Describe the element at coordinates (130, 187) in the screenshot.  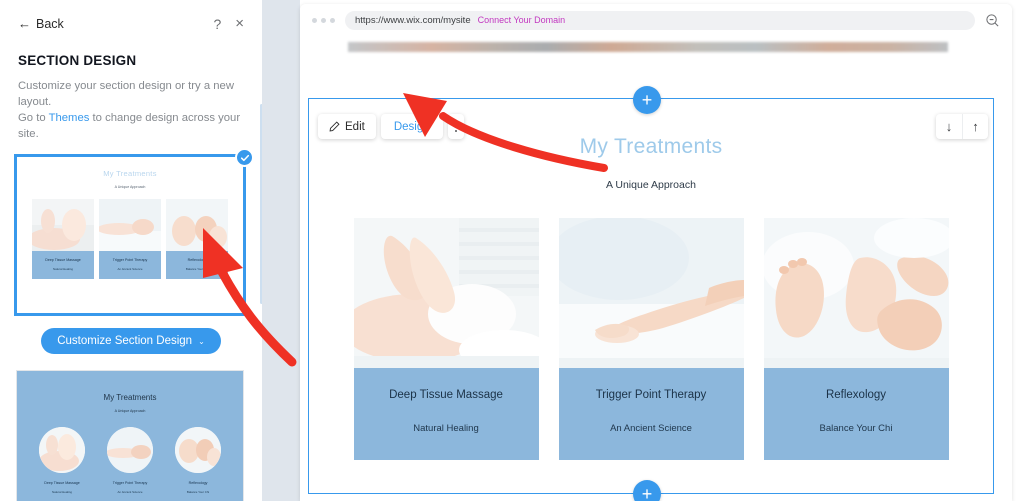
I see `thumb1-subtitle: A Unique Approach` at that location.